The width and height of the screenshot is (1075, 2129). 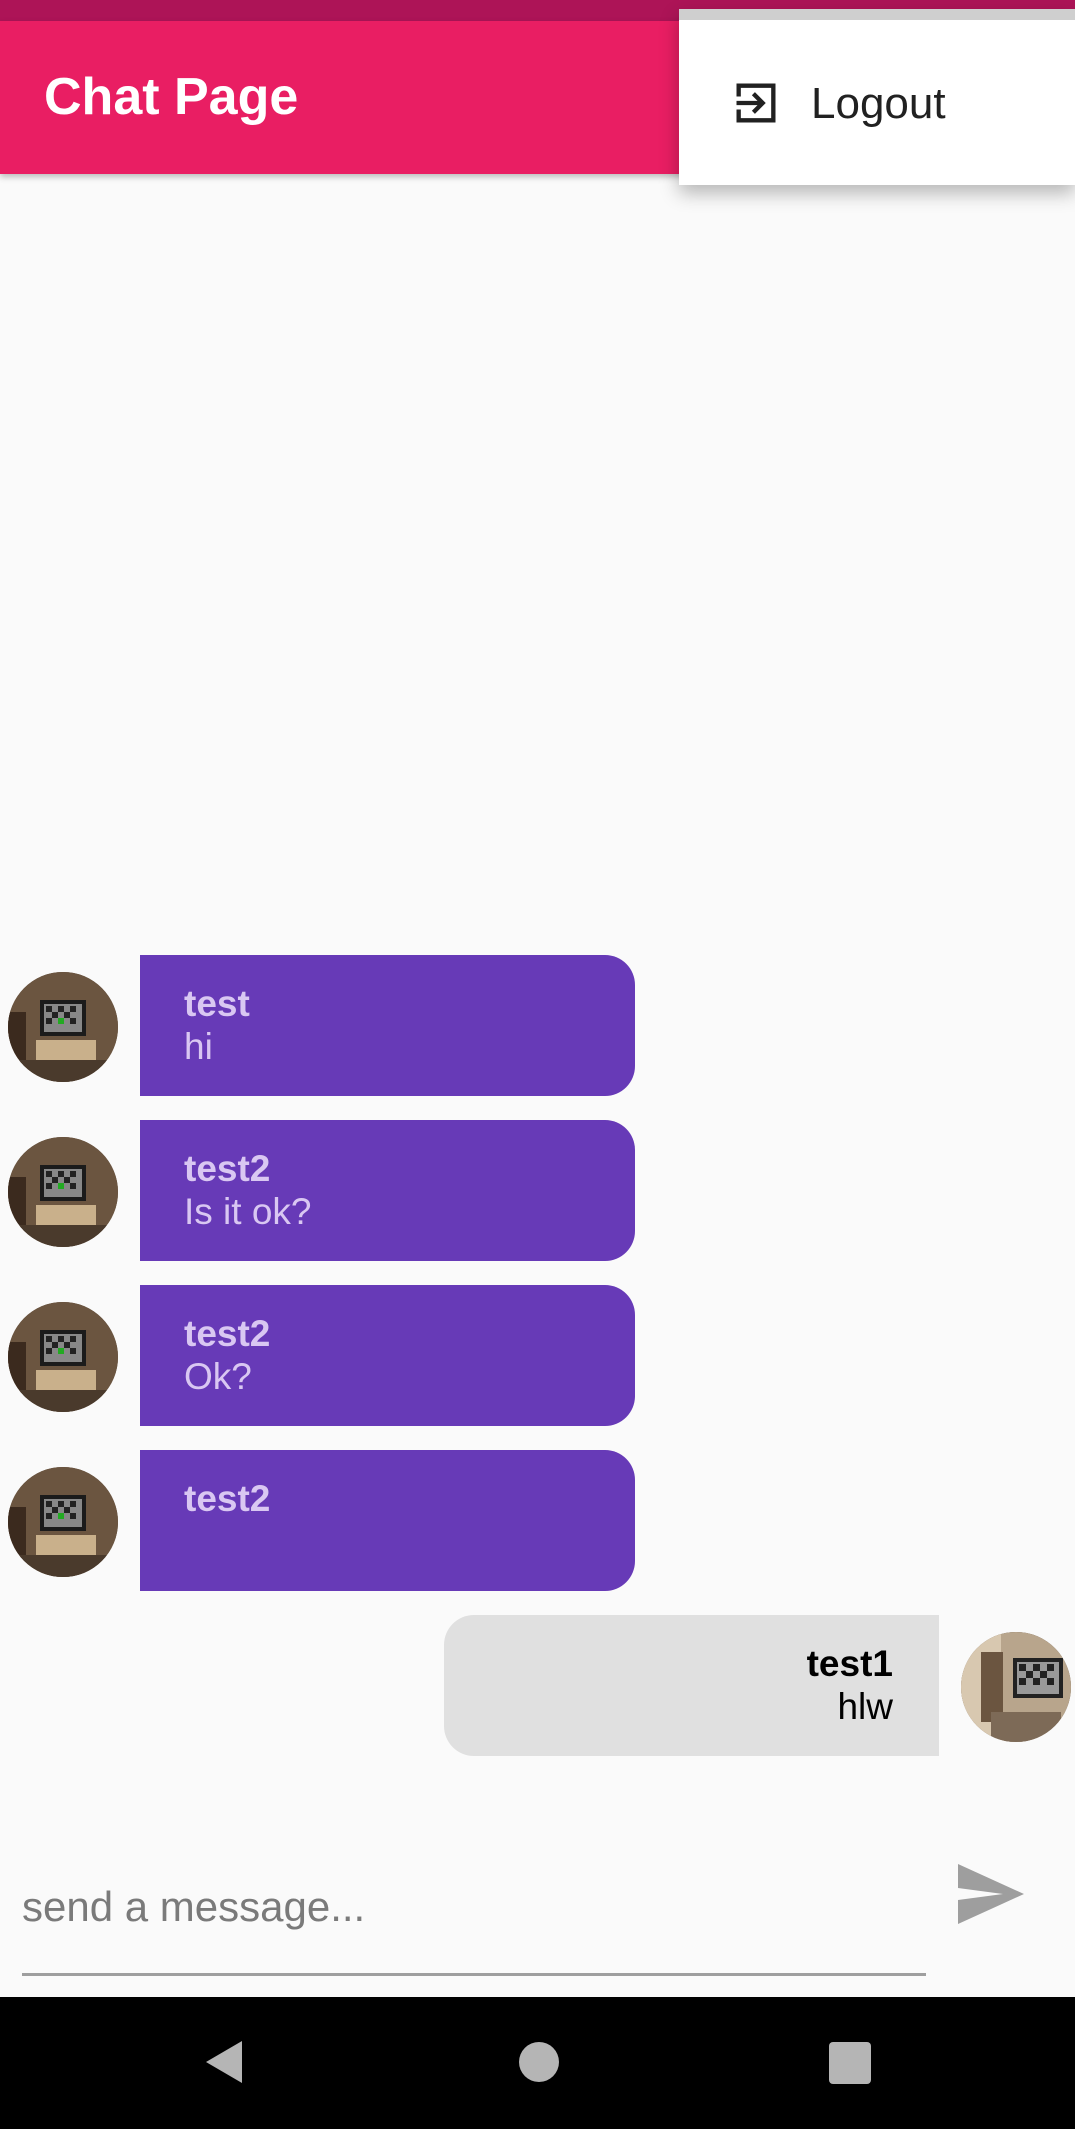 I want to click on home-icon, so click(x=539, y=2062).